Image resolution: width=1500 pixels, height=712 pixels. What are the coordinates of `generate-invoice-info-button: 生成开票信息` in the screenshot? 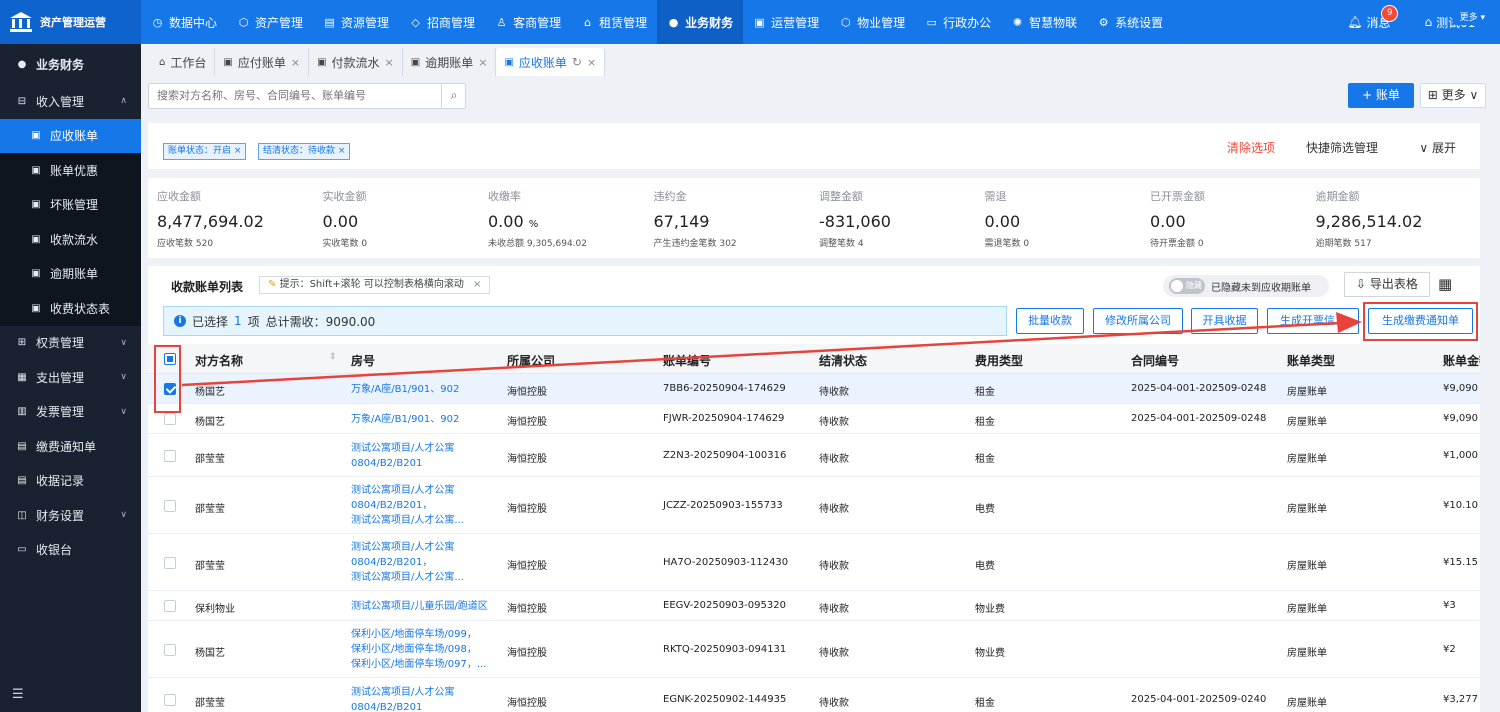 It's located at (1313, 321).